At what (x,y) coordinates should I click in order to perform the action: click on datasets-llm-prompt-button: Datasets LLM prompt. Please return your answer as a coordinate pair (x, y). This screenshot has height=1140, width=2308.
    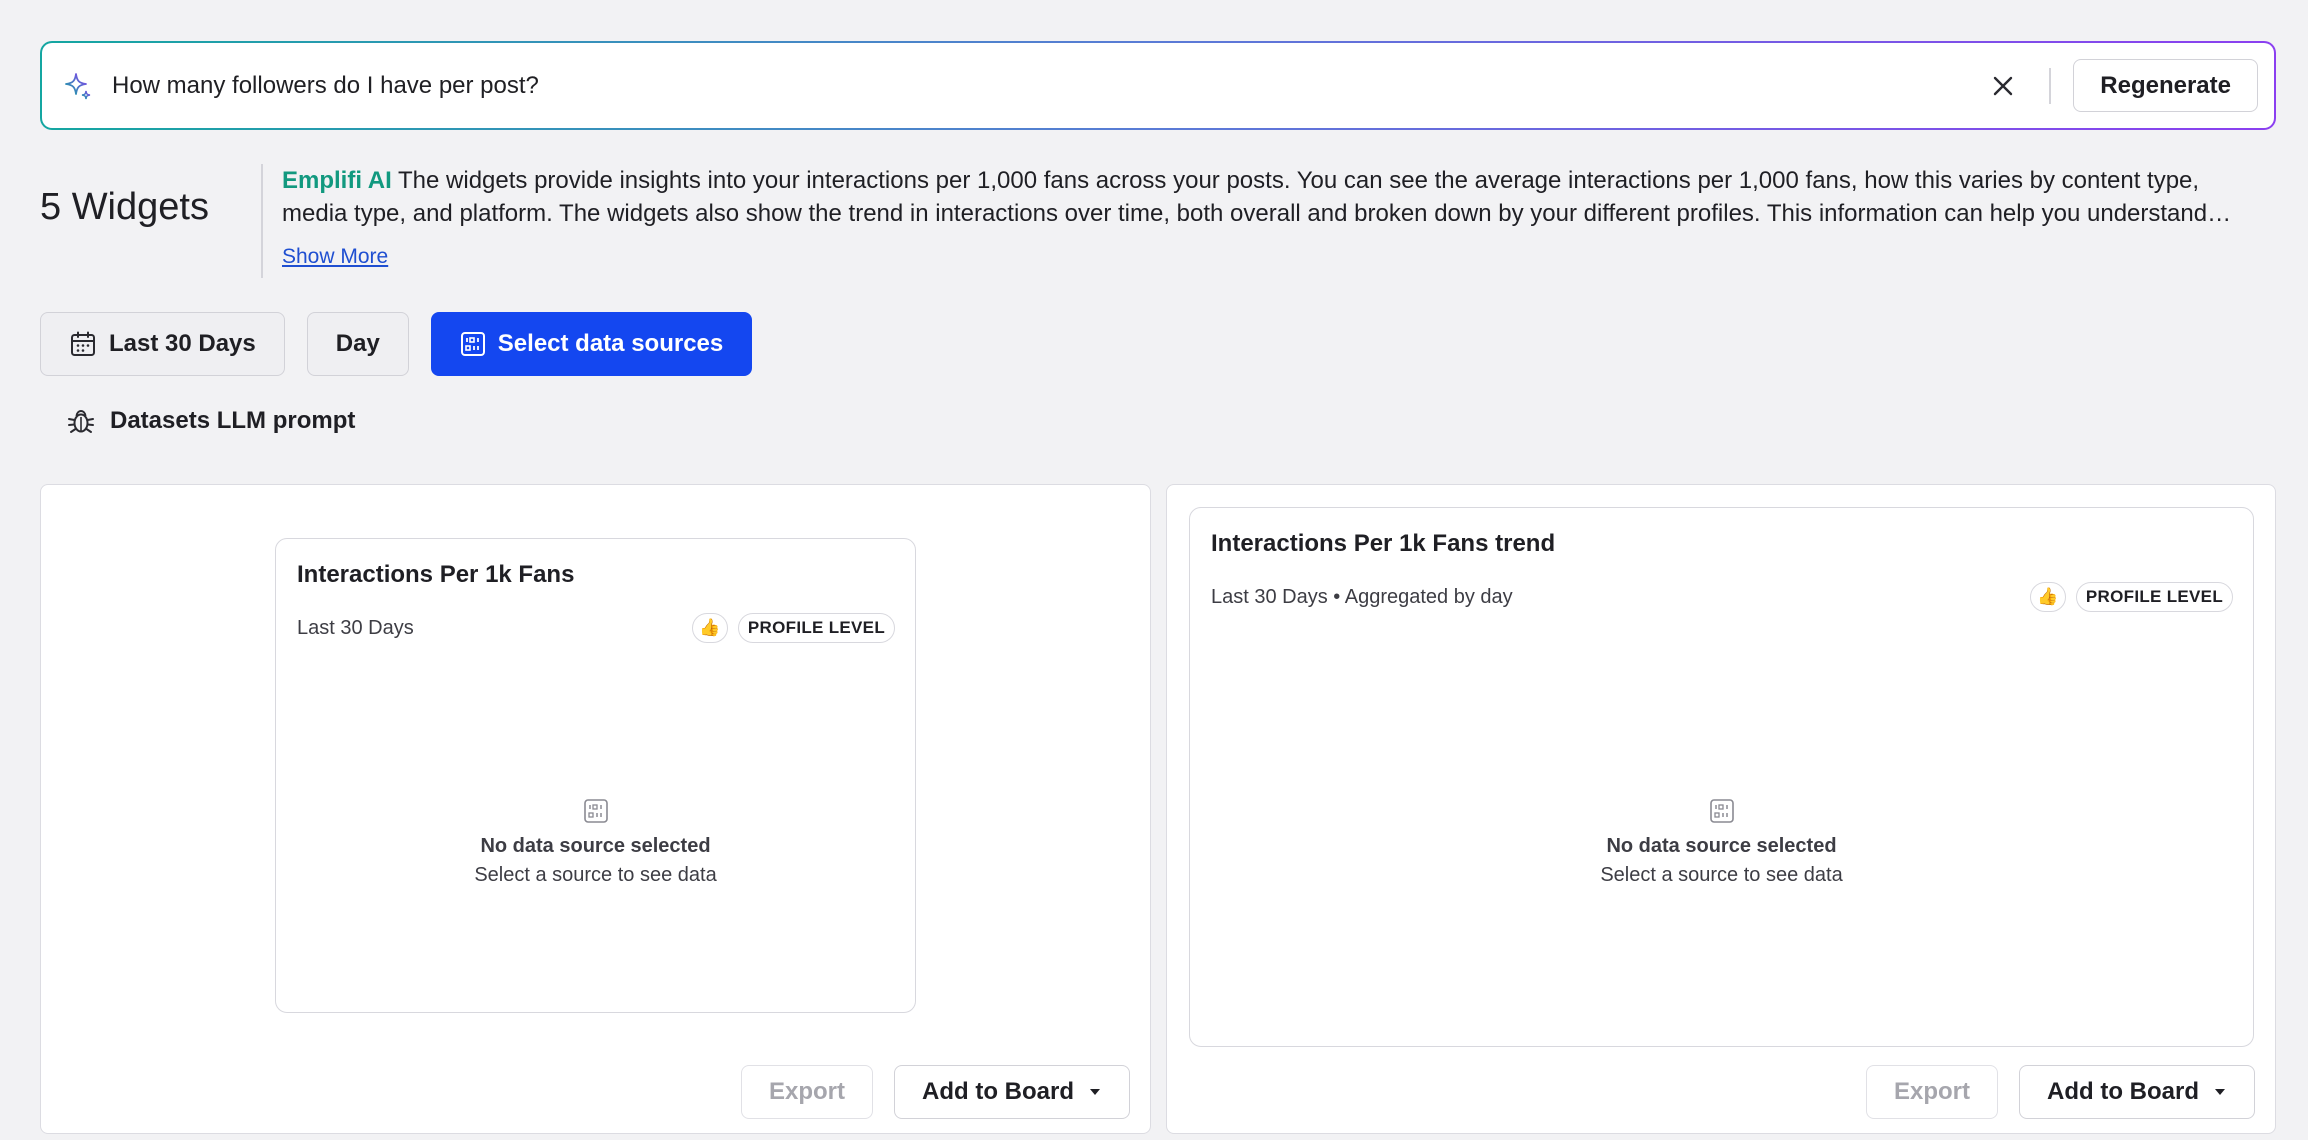
    Looking at the image, I should click on (210, 421).